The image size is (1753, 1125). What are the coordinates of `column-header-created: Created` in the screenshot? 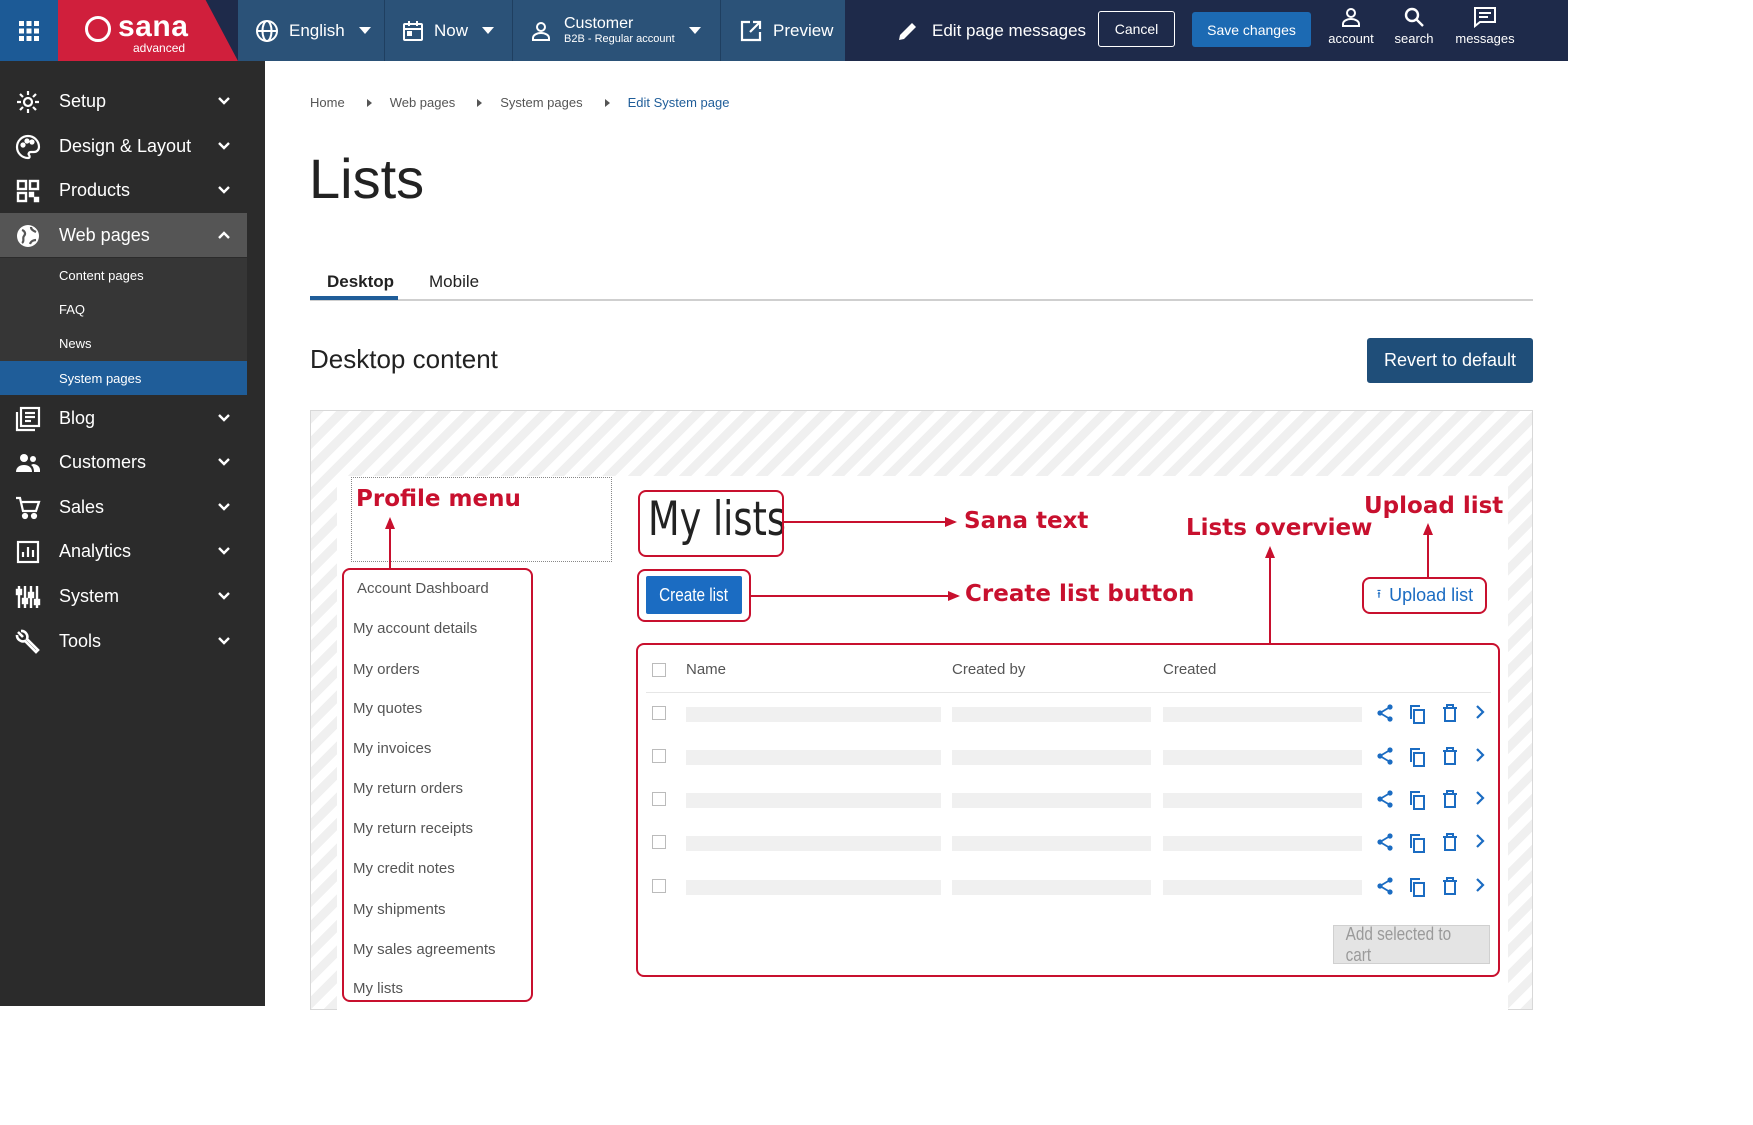 It's located at (1189, 669).